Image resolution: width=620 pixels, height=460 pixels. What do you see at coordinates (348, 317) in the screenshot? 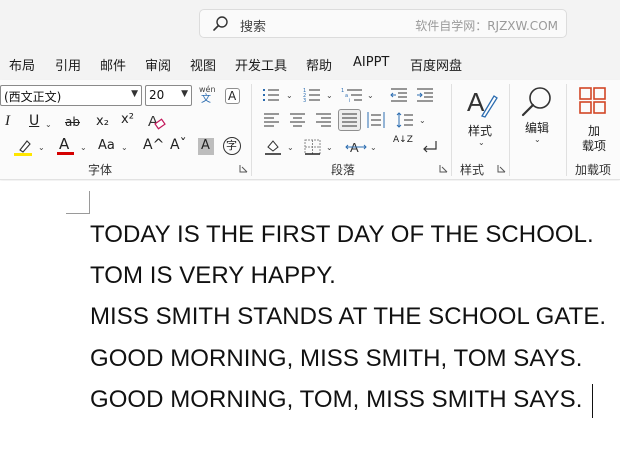
I see `document-line-3: MISS SMITH STANDS AT THE SCHOOL GATE.` at bounding box center [348, 317].